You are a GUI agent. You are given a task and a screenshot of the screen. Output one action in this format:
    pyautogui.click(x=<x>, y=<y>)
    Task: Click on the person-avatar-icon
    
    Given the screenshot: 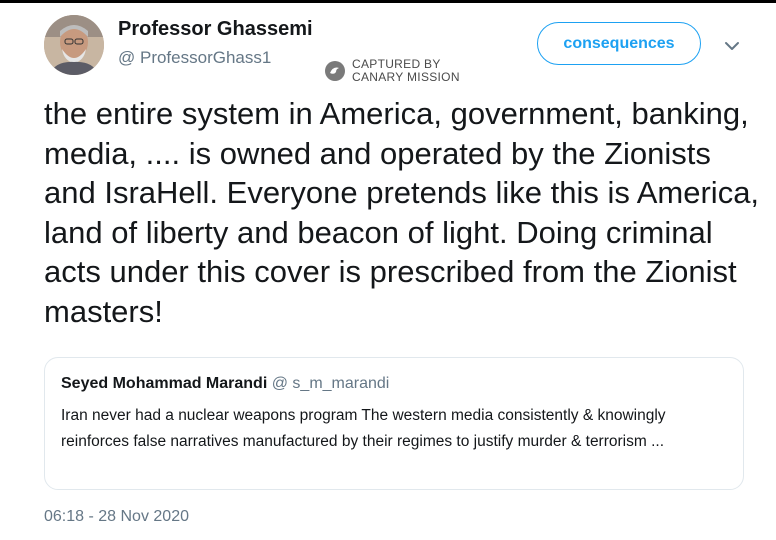 What is the action you would take?
    pyautogui.click(x=74, y=45)
    